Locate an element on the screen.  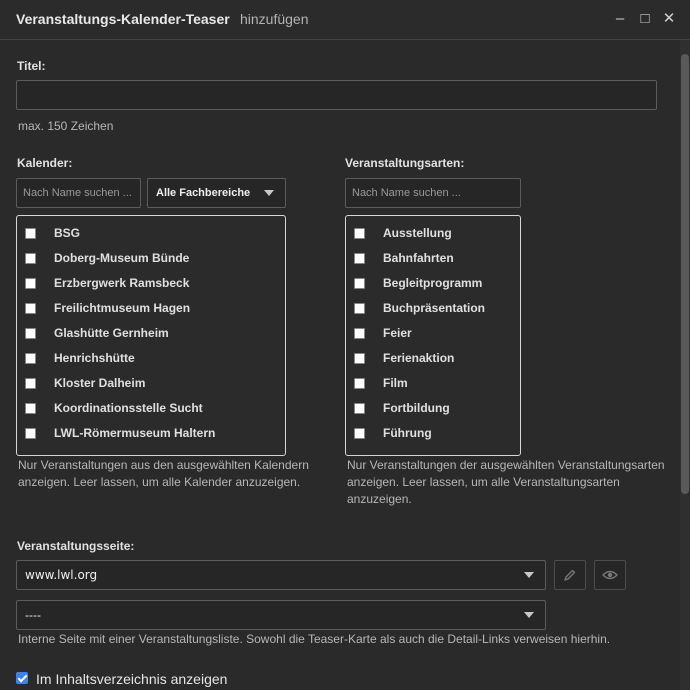
arten-label: Veranstaltungsarten: is located at coordinates (405, 163).